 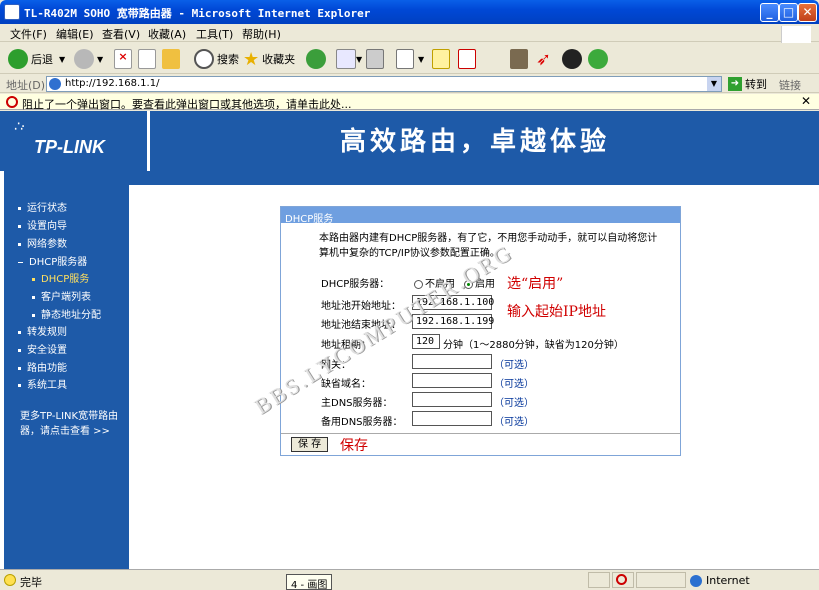 I want to click on menu-view: 查看(V), so click(x=121, y=34).